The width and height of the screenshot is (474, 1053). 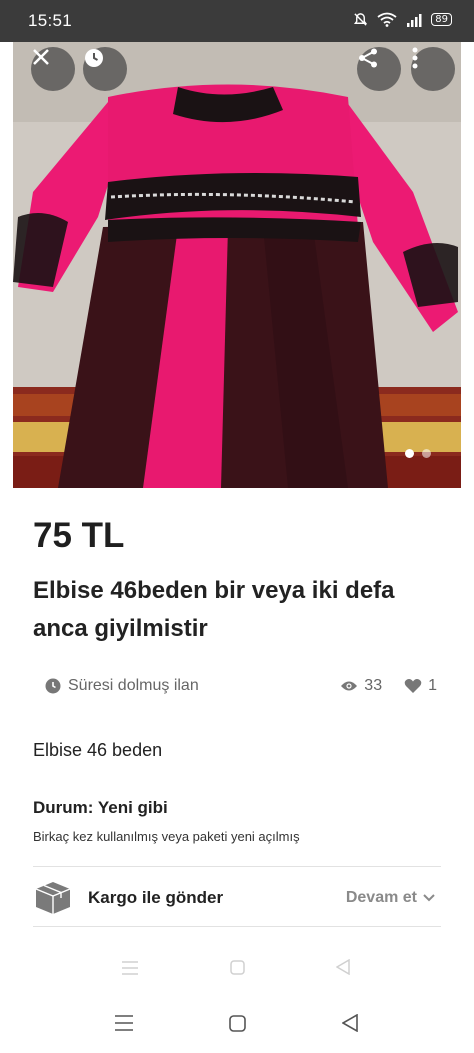 I want to click on close-button, so click(x=53, y=69).